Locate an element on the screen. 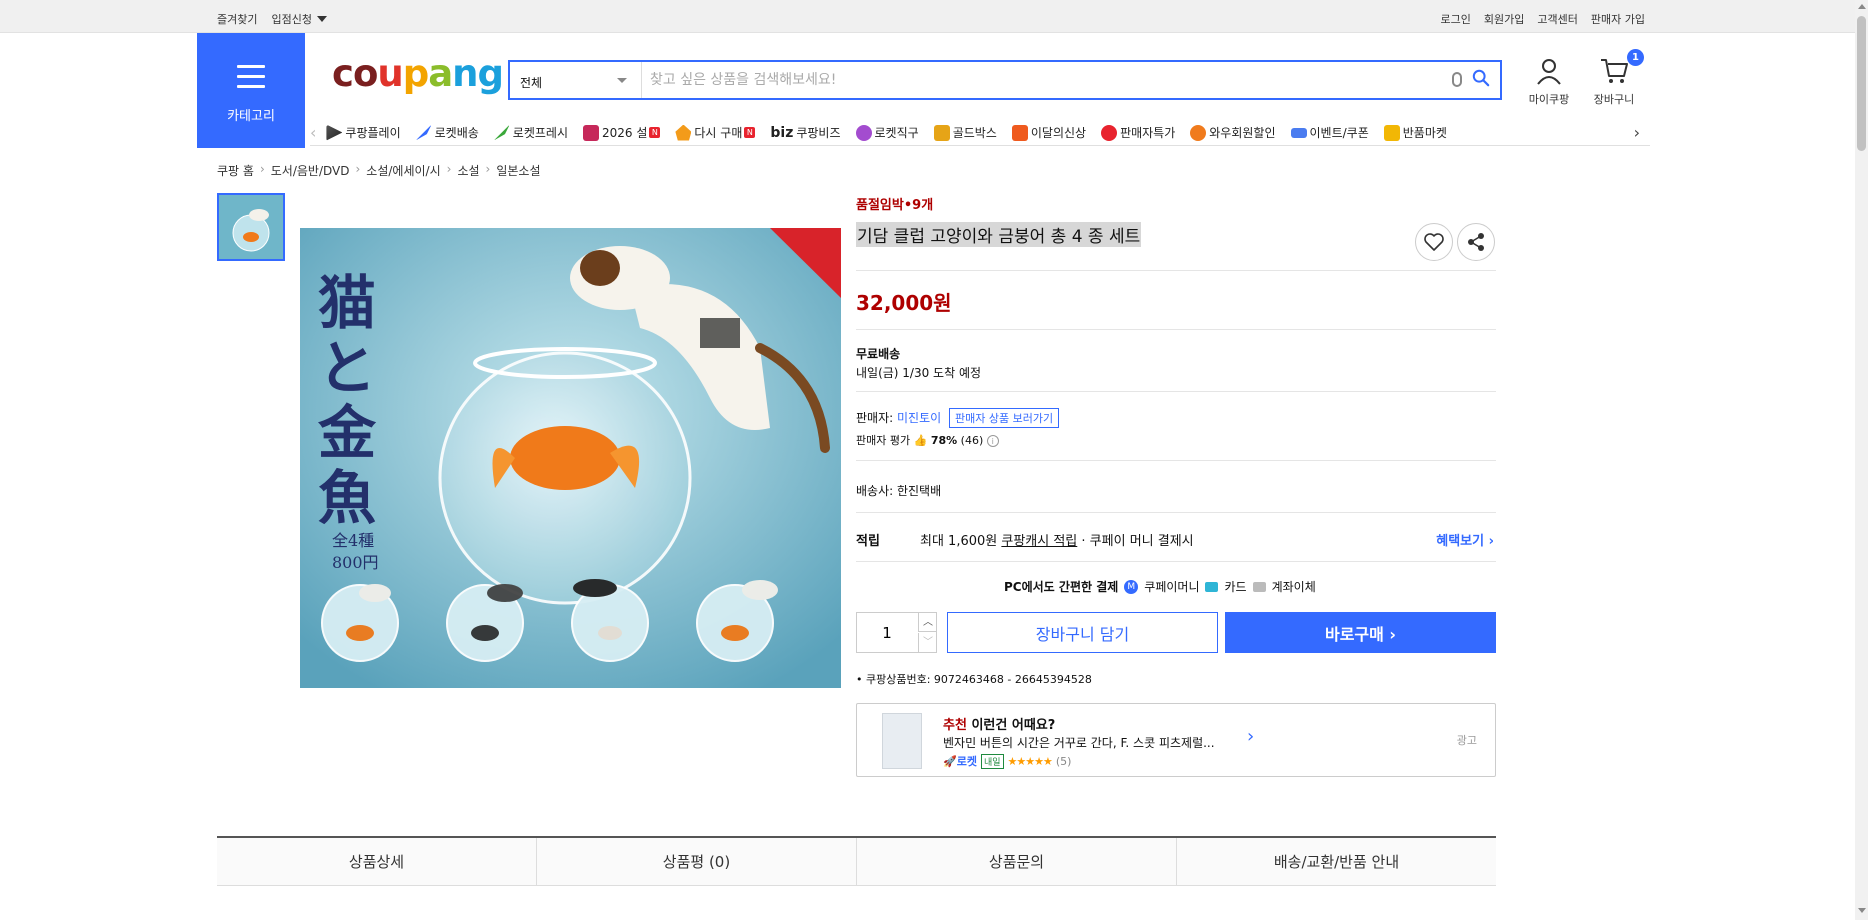  carrier-info: 배송사: 한진택배 is located at coordinates (899, 491).